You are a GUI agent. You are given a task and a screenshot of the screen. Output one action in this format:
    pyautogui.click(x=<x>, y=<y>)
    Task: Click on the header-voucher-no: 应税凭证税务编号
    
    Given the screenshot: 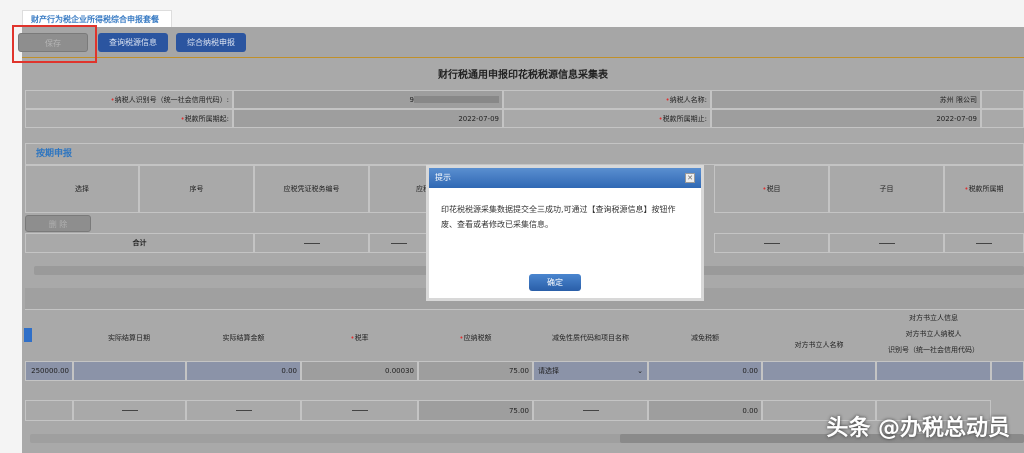 What is the action you would take?
    pyautogui.click(x=311, y=189)
    